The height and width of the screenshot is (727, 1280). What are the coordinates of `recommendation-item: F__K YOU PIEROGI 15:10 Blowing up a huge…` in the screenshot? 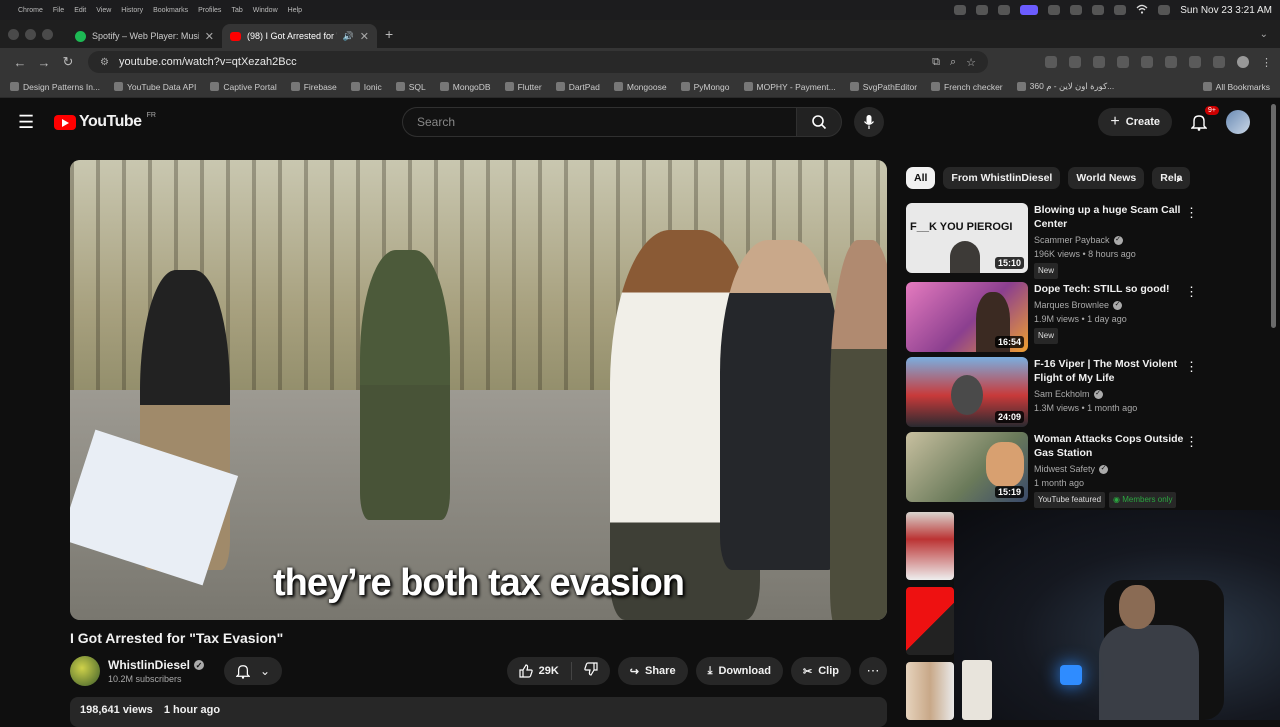 It's located at (1056, 241).